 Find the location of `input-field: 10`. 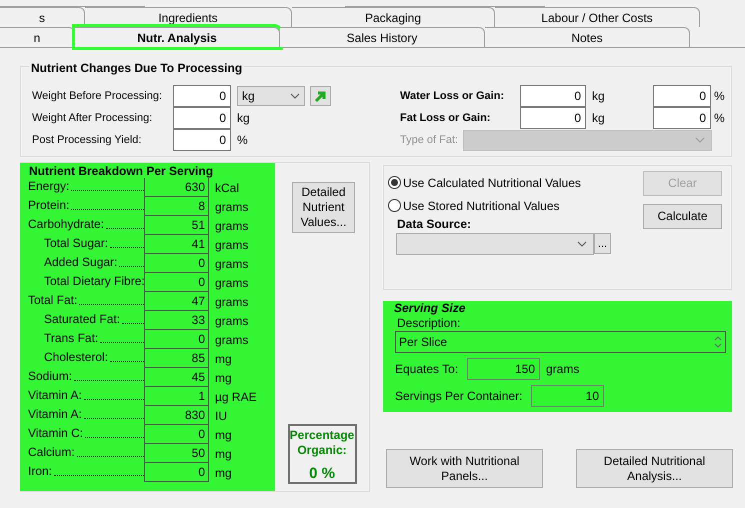

input-field: 10 is located at coordinates (567, 396).